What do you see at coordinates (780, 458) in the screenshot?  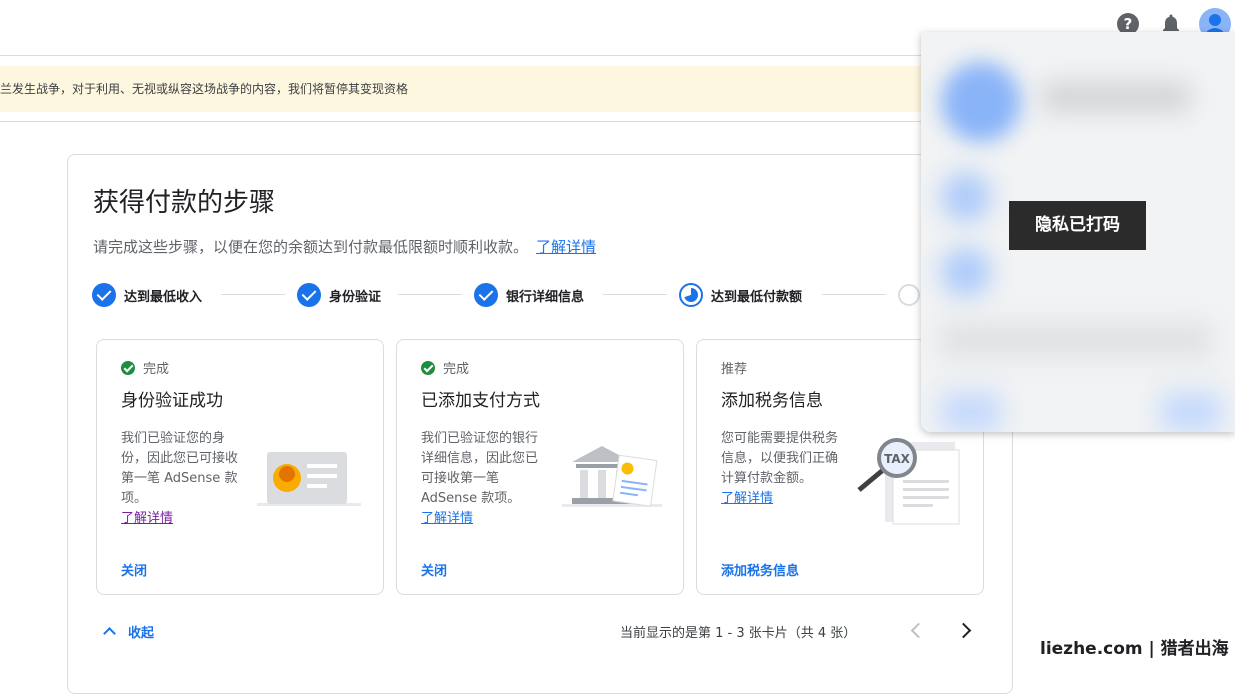 I see `card-desc-text: 您可能需要提供税务信息，以便我们正确计算付款金额。` at bounding box center [780, 458].